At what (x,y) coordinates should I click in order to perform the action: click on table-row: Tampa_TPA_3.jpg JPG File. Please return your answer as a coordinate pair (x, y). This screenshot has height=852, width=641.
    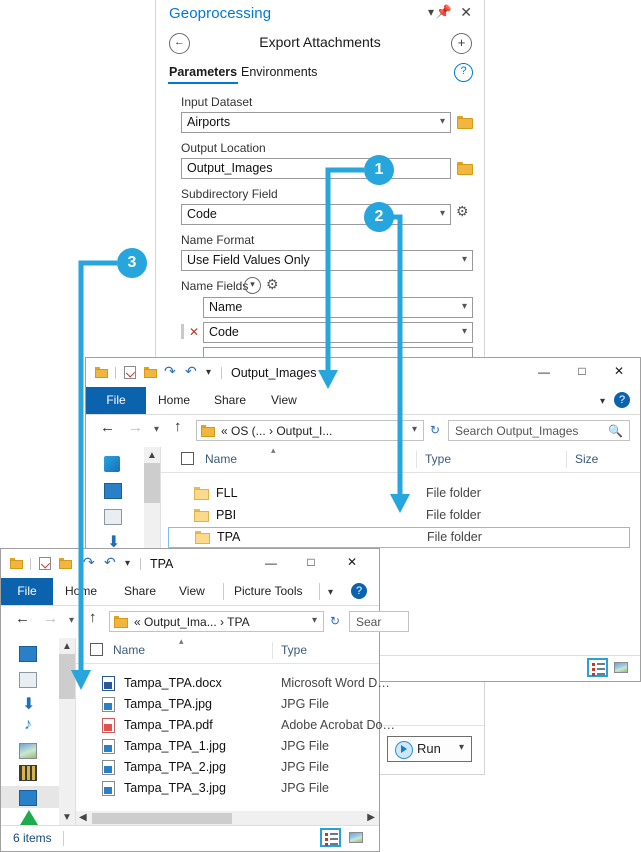
    Looking at the image, I should click on (227, 788).